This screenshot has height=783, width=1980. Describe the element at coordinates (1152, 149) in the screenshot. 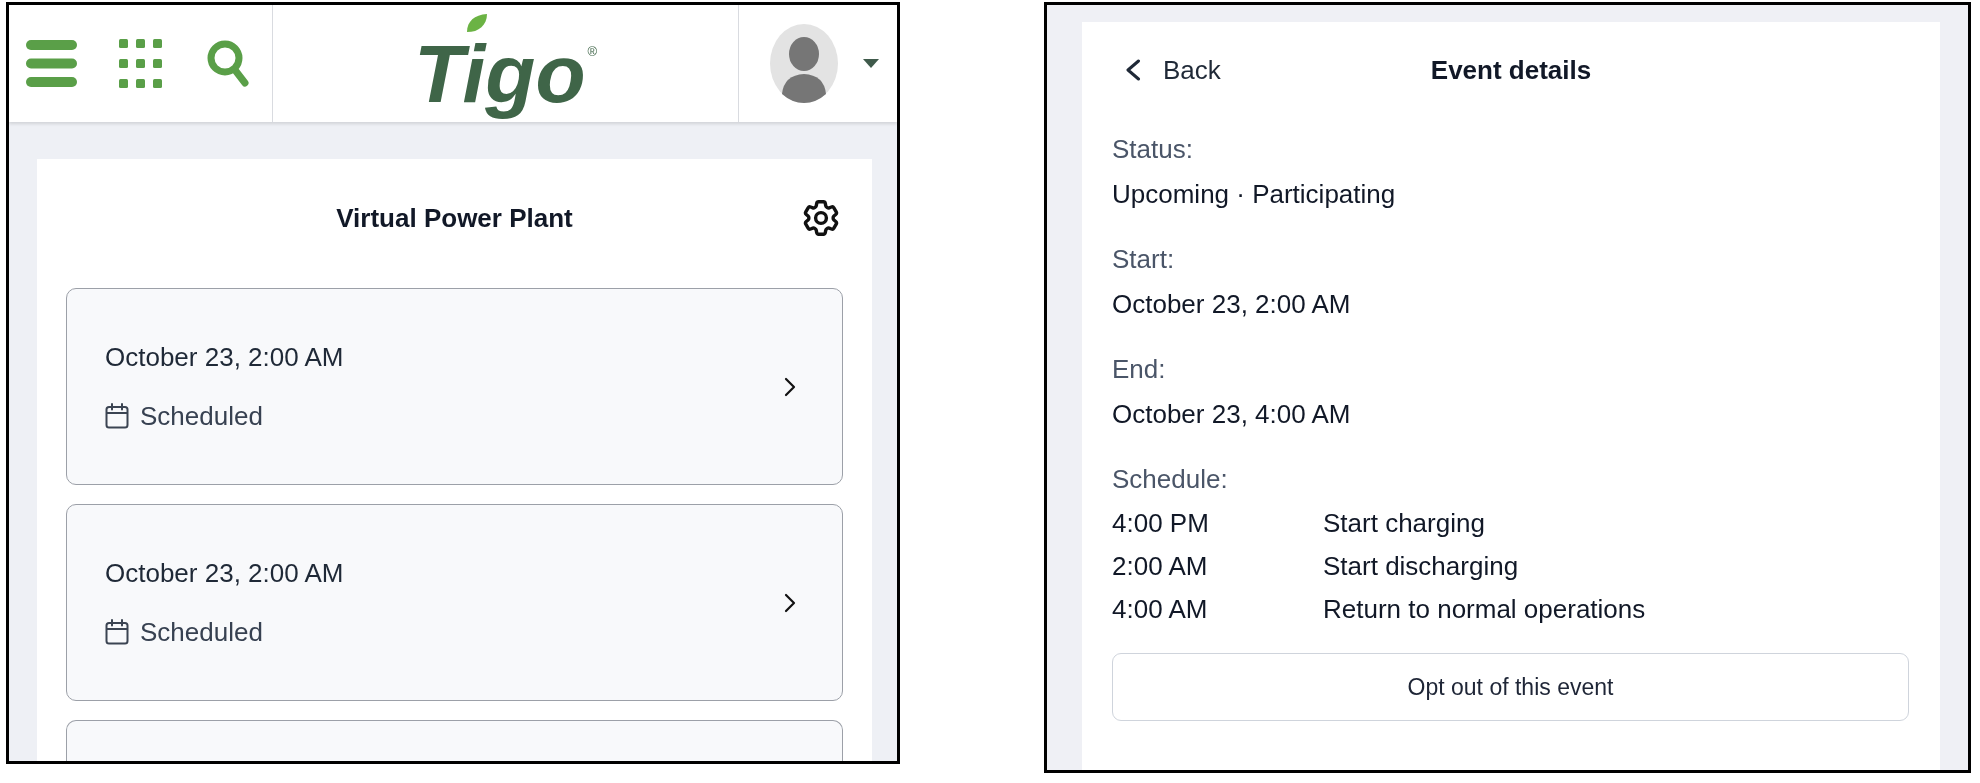

I see `field-label: Status:` at that location.